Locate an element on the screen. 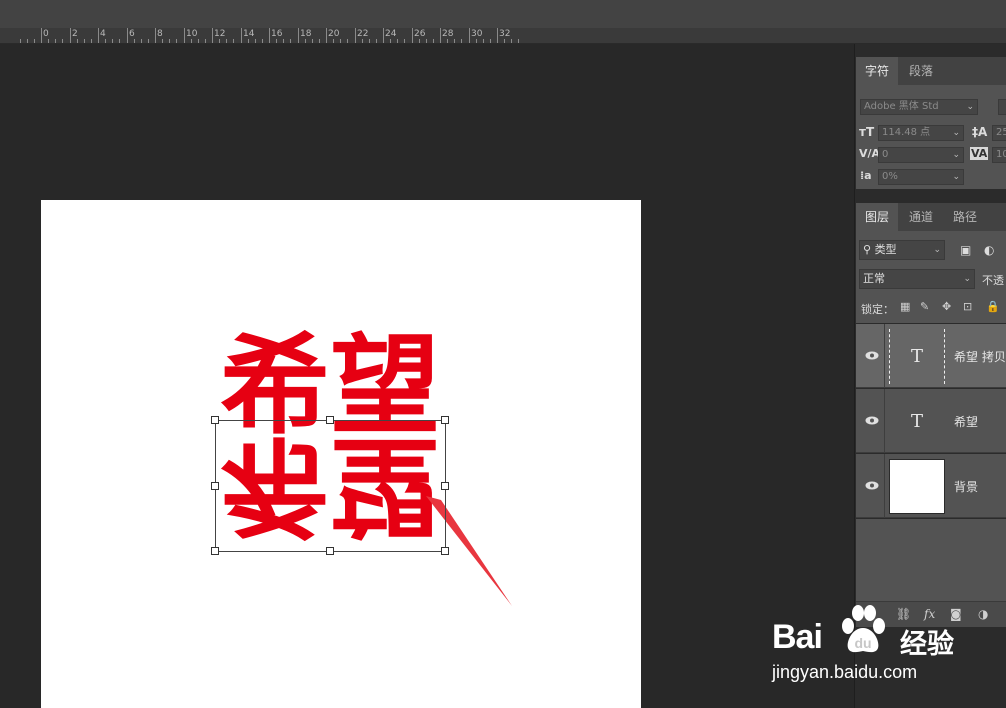  layers-panel-controls: ⚲ 类型 ⌄ ▣ ◐ 正常 ⌄ 不透 锁定： ▦ ✎ ✥ ⊡ 🔒 is located at coordinates (931, 277).